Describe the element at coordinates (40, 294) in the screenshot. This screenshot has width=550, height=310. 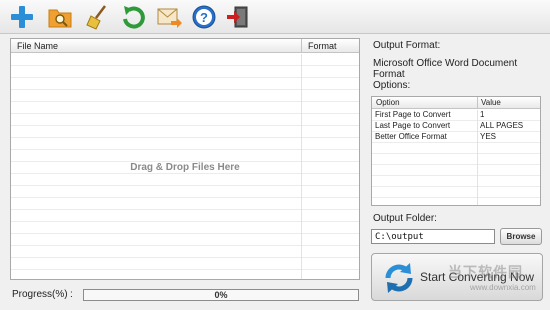
I see `progress-label: Progress(%)` at that location.